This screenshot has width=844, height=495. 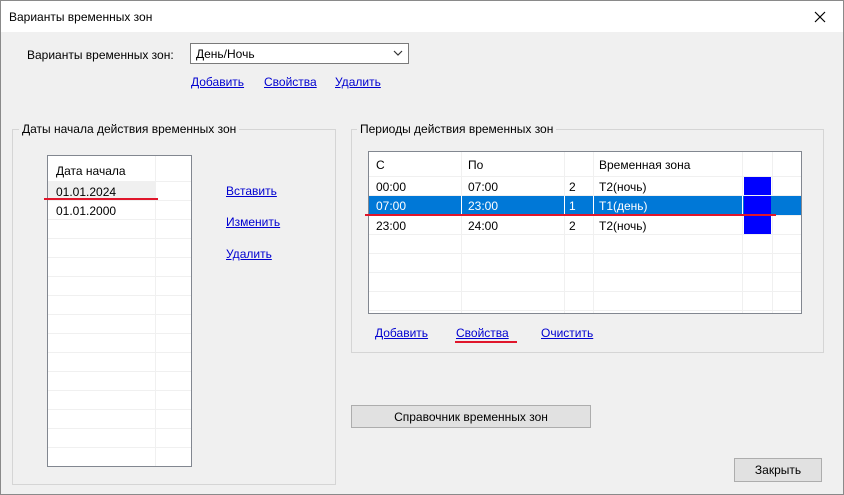 I want to click on timezone-directory-button-label: Справочник временных зон, so click(x=471, y=416).